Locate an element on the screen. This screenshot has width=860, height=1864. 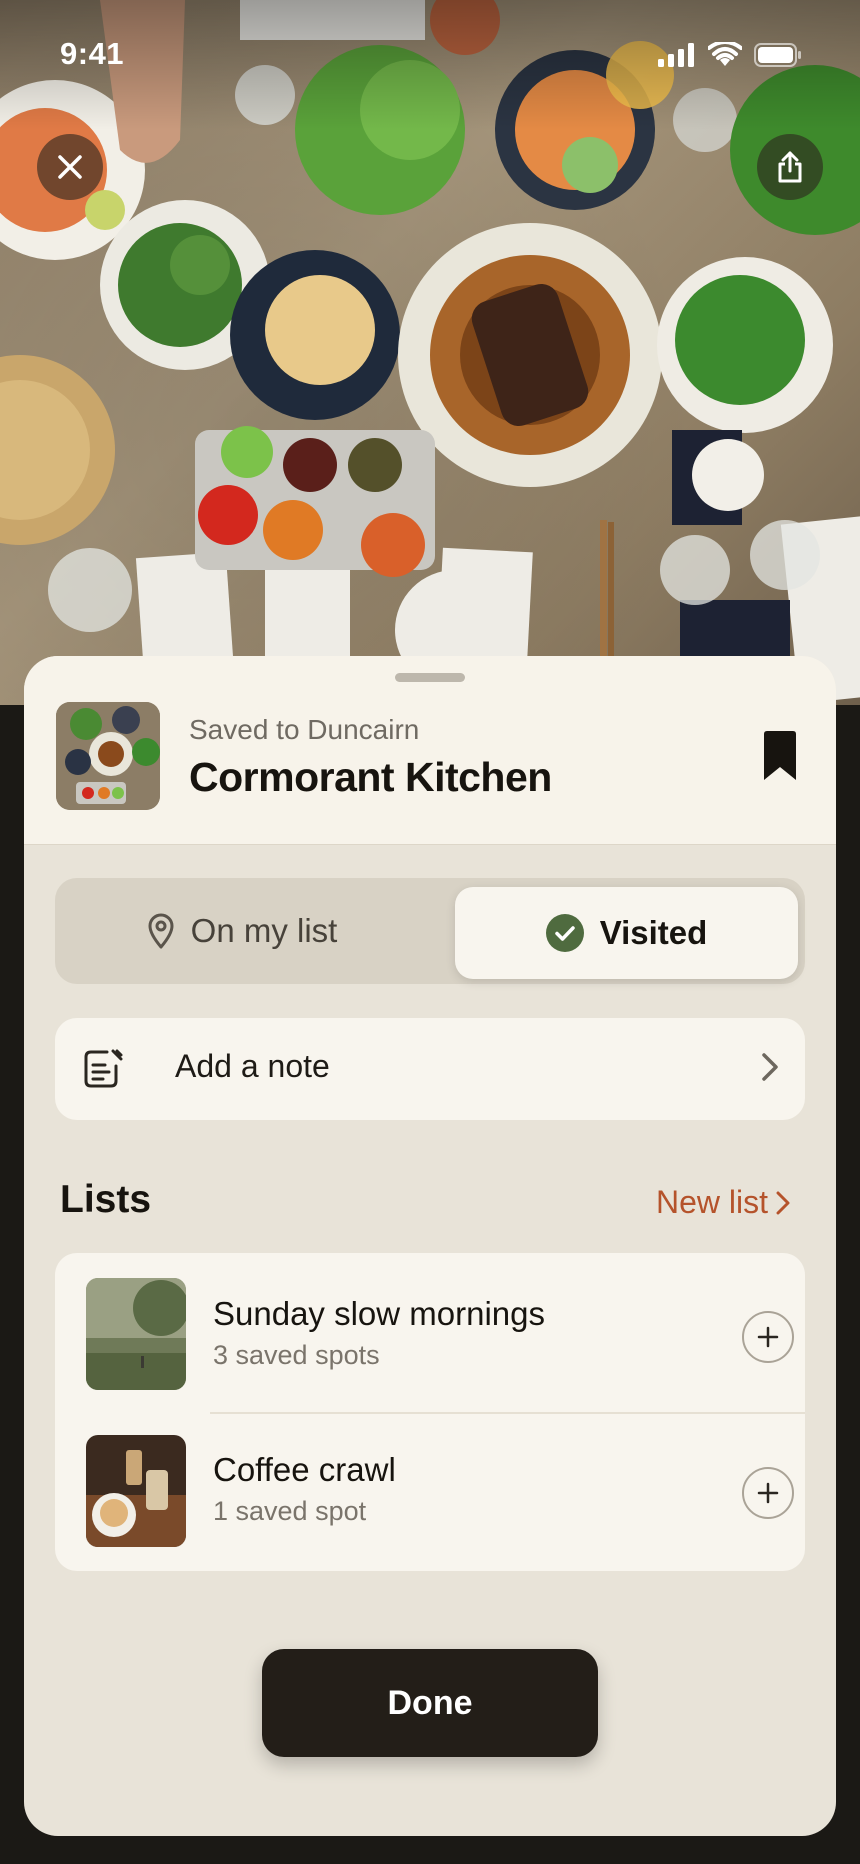
place-thumbnail is located at coordinates (108, 756).